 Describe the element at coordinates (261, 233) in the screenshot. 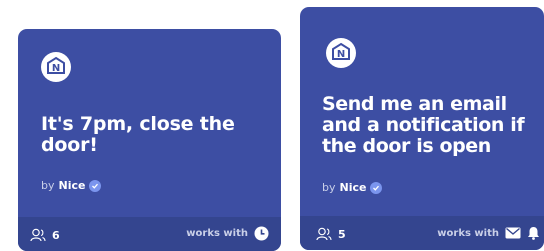

I see `clock-icon` at that location.